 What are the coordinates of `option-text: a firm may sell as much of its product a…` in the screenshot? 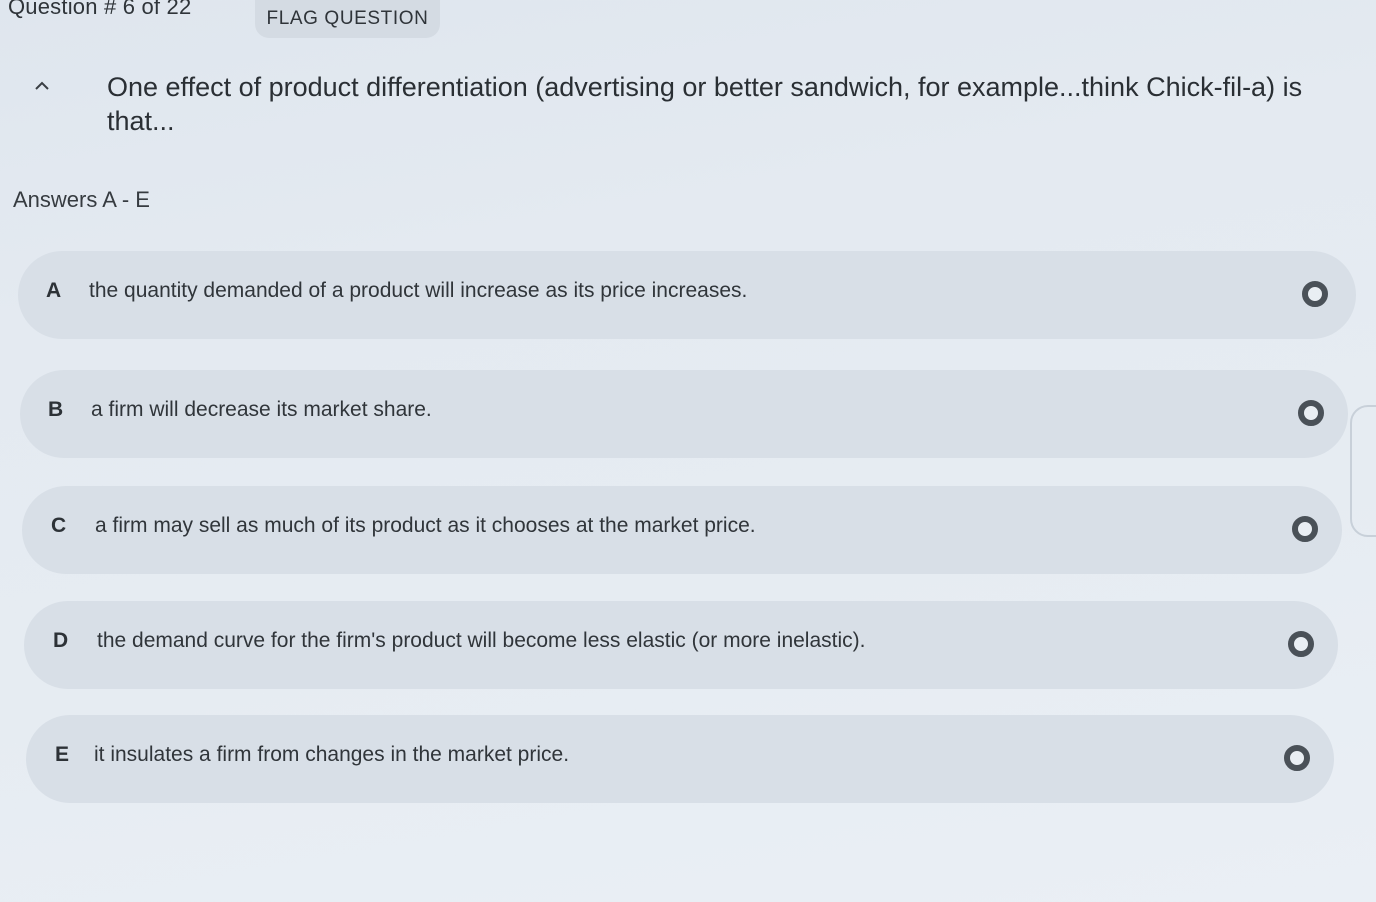 It's located at (425, 525).